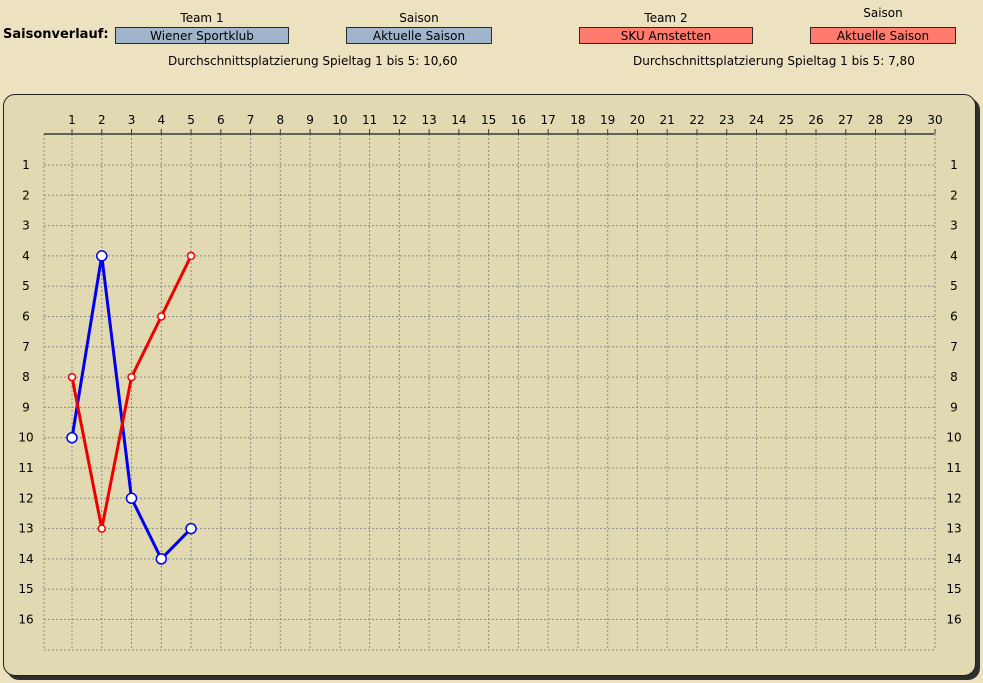 Image resolution: width=983 pixels, height=683 pixels. I want to click on x-tick-label: 9, so click(310, 120).